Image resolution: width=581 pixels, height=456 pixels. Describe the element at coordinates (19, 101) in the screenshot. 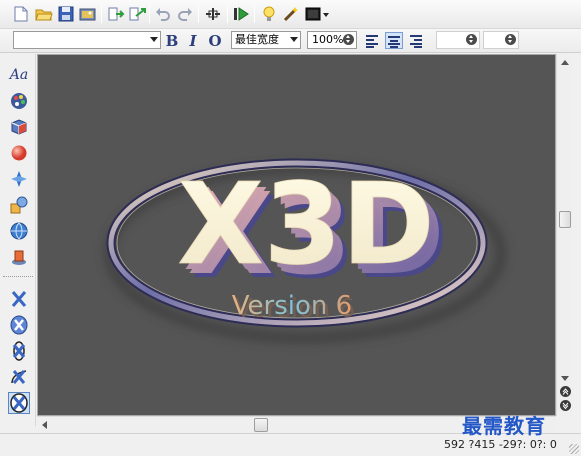

I see `palette-icon` at that location.